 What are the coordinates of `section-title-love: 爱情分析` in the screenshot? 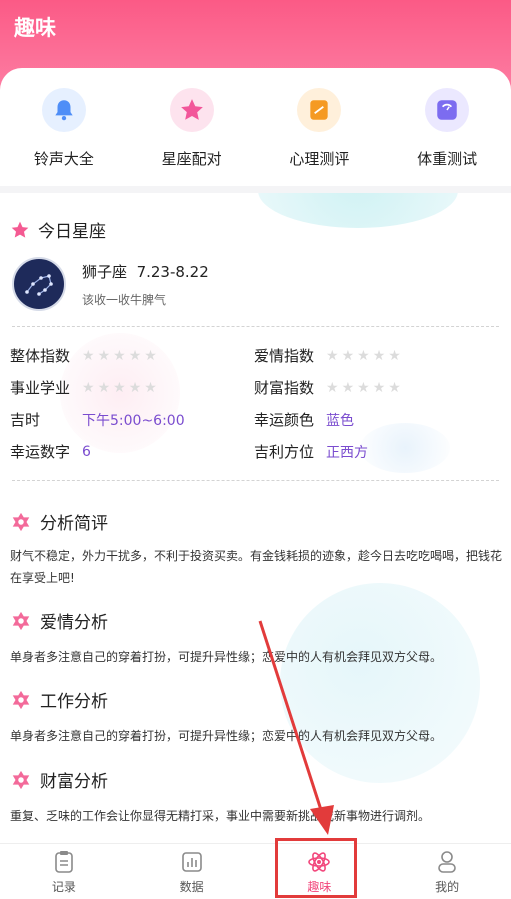 It's located at (59, 620).